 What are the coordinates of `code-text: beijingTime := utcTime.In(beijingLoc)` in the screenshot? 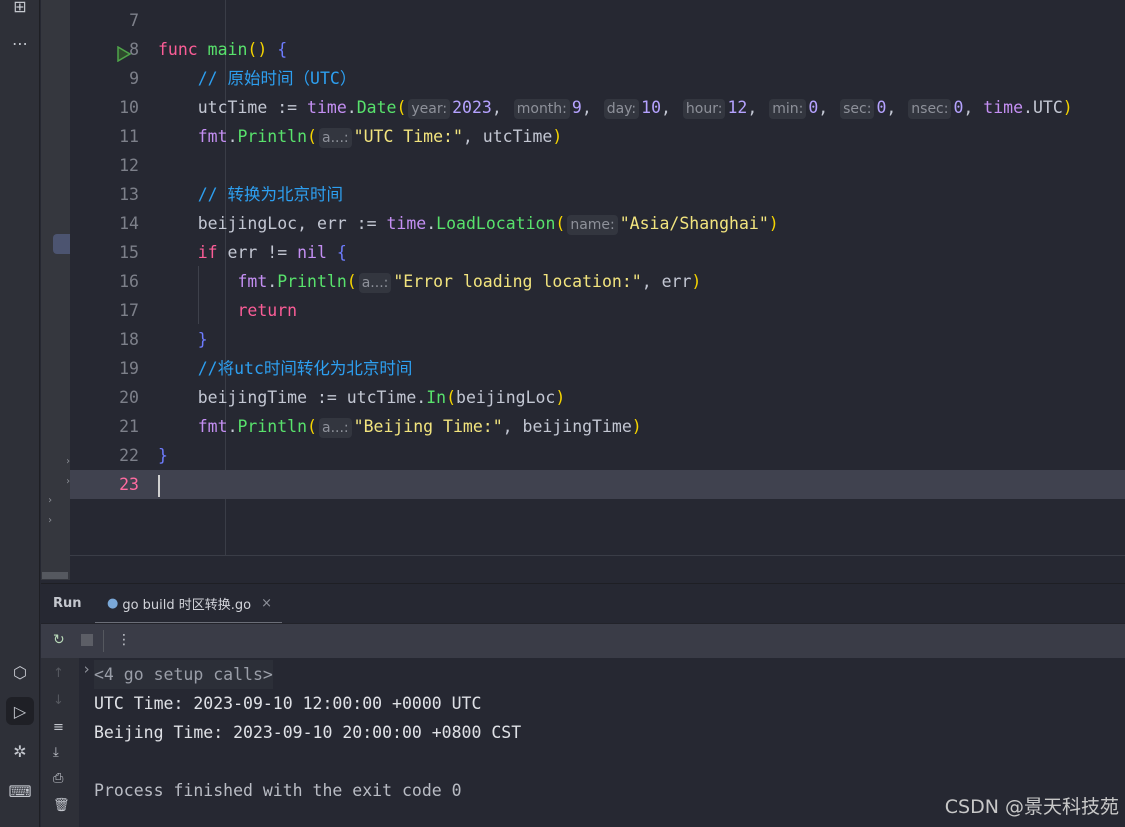 It's located at (362, 397).